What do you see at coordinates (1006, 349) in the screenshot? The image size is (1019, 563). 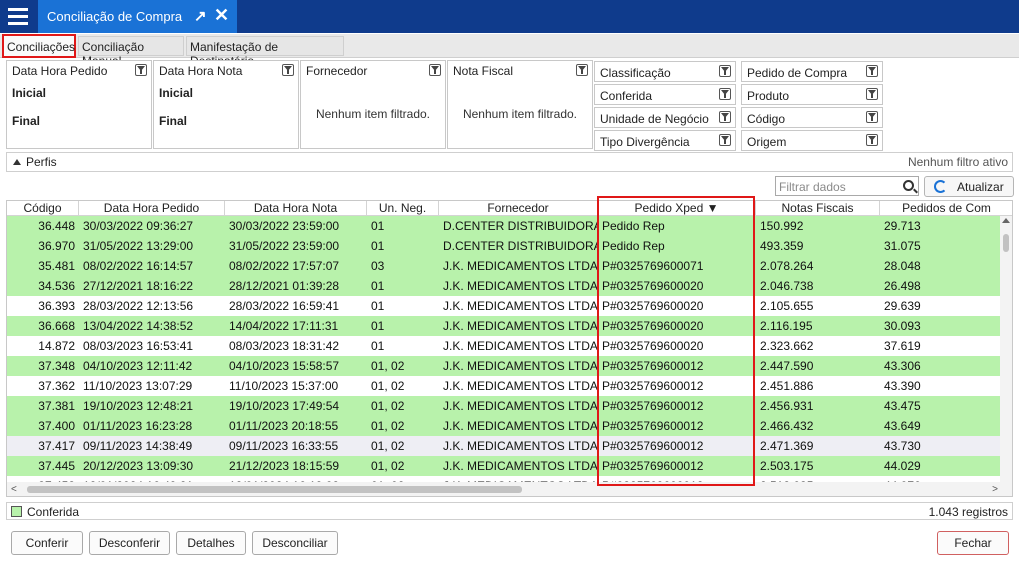 I see `vertical-scrollbar` at bounding box center [1006, 349].